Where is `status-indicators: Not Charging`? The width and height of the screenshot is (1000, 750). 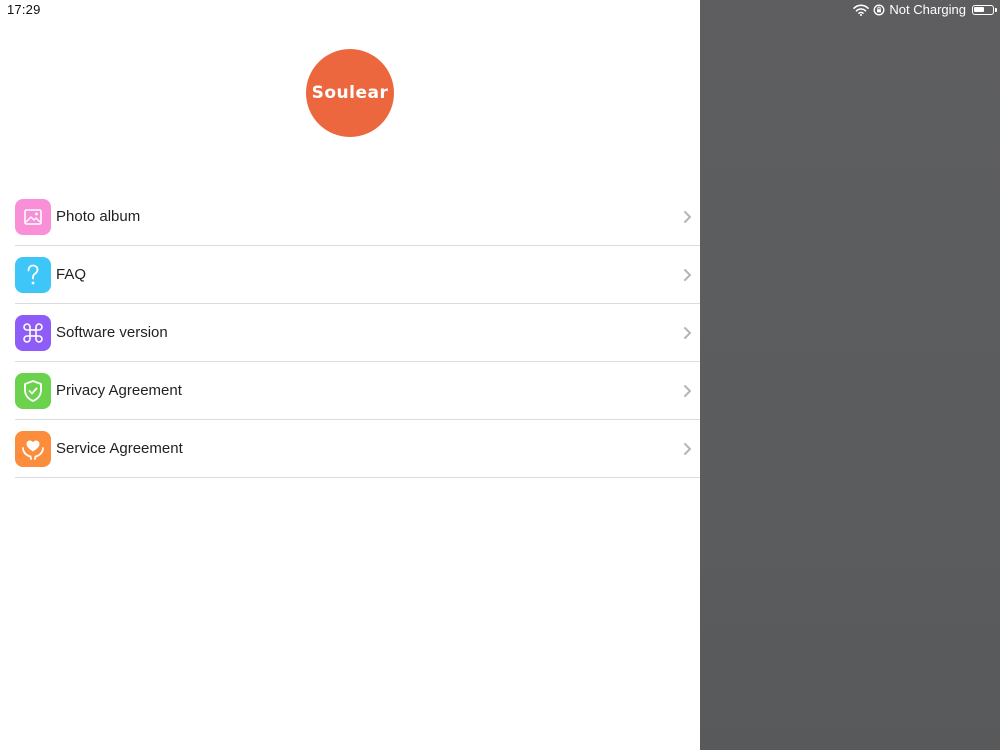
status-indicators: Not Charging is located at coordinates (925, 9).